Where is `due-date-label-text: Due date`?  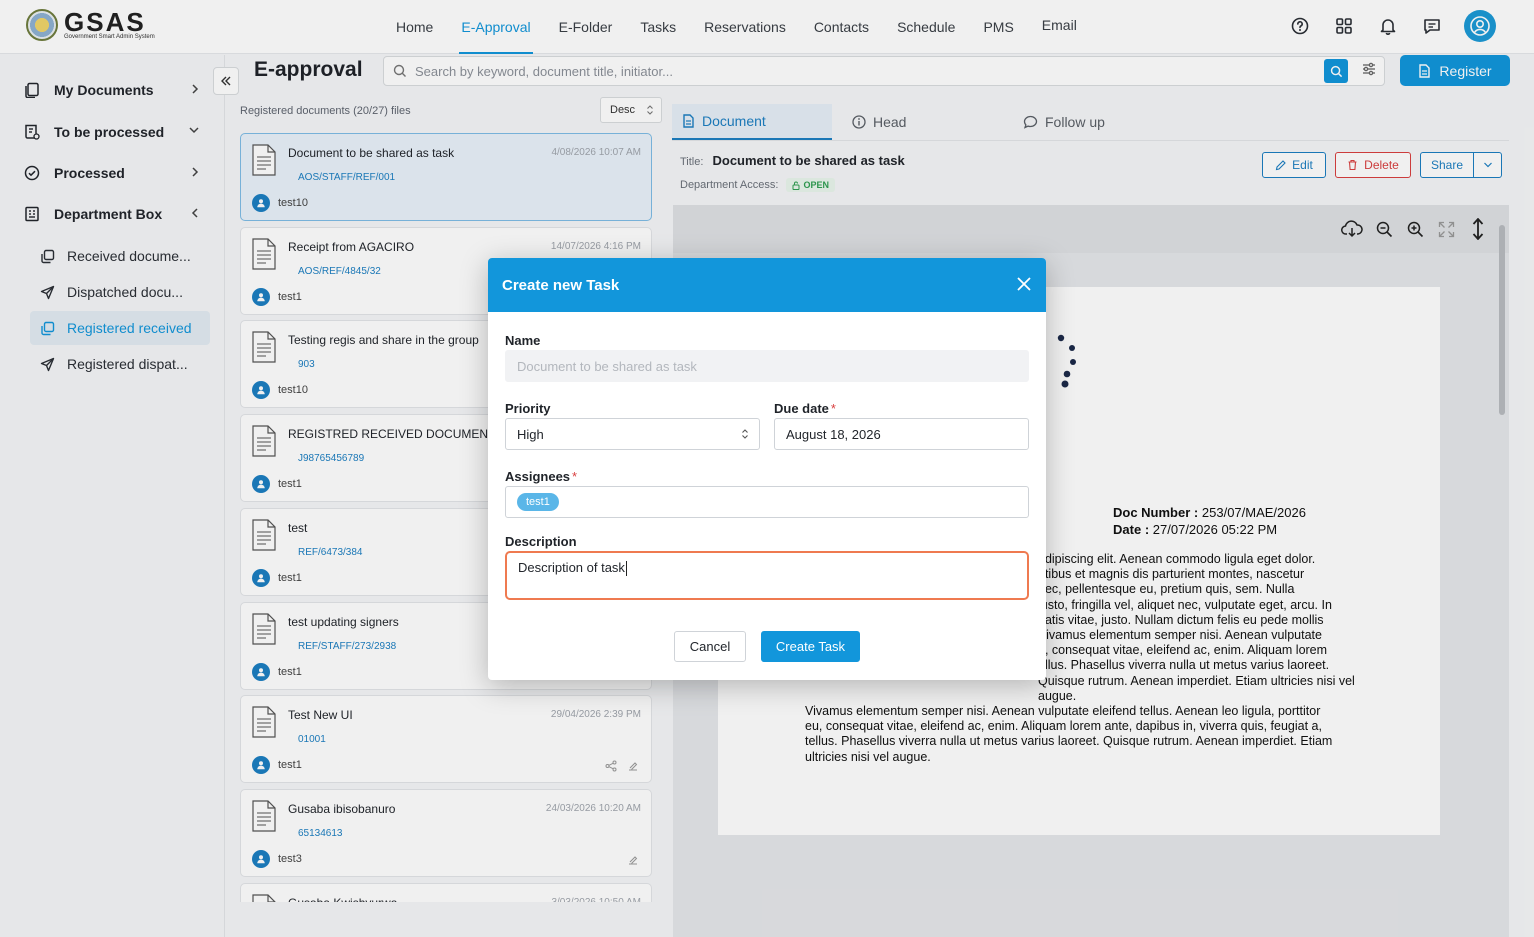
due-date-label-text: Due date is located at coordinates (801, 408).